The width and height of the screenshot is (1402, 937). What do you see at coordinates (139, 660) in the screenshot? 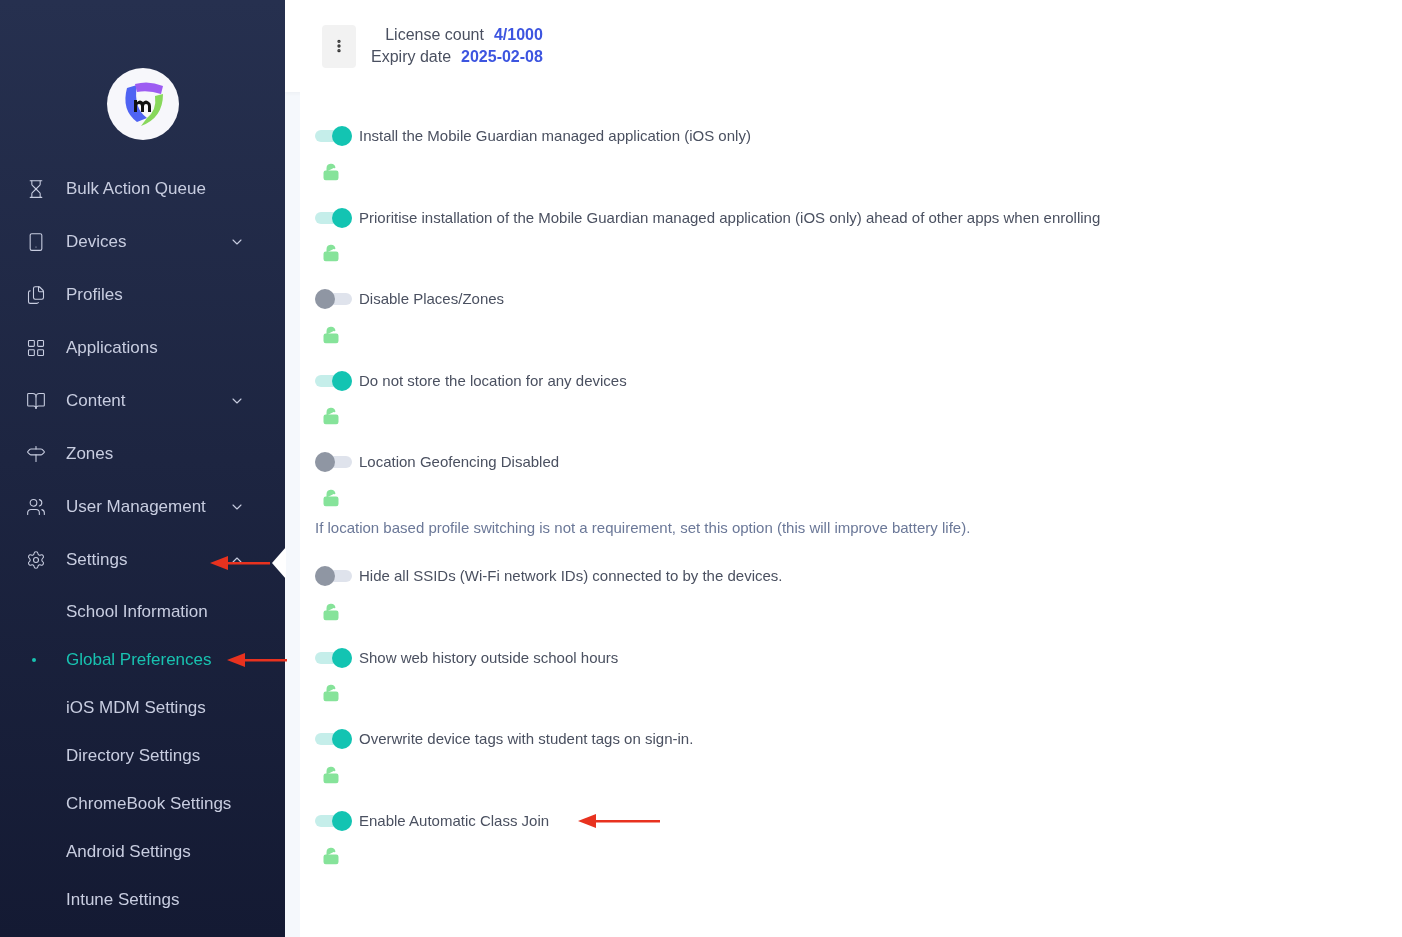
I see `submenu-item: Global Preferences` at bounding box center [139, 660].